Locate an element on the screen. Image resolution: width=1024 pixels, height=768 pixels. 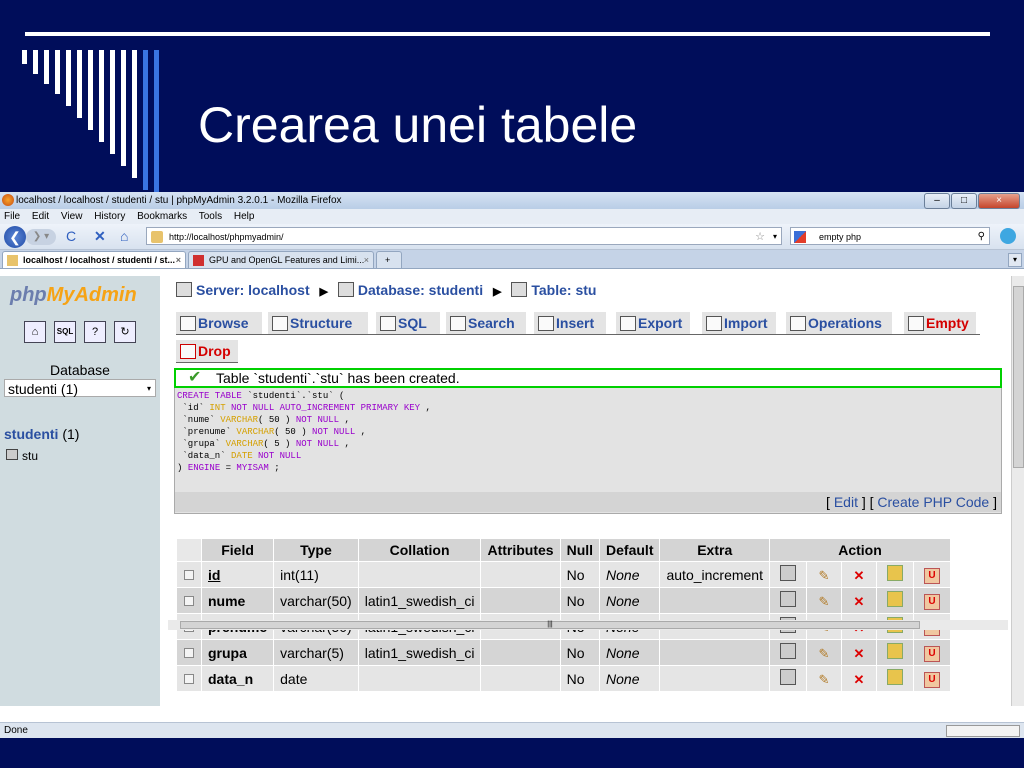
horizontal-scrollbar: ||| is located at coordinates (588, 625).